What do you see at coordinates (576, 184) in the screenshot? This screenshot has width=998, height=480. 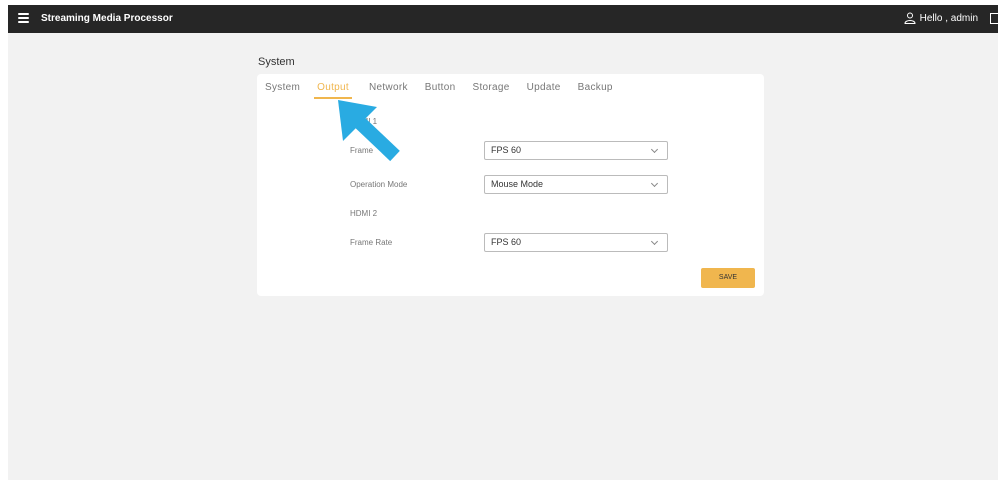 I see `operation-mode-select: Mouse Mode` at bounding box center [576, 184].